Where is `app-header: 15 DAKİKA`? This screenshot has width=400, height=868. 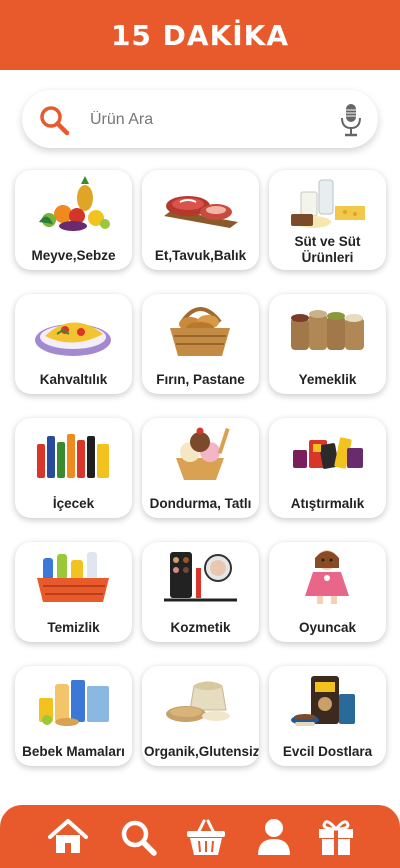 app-header: 15 DAKİKA is located at coordinates (200, 35).